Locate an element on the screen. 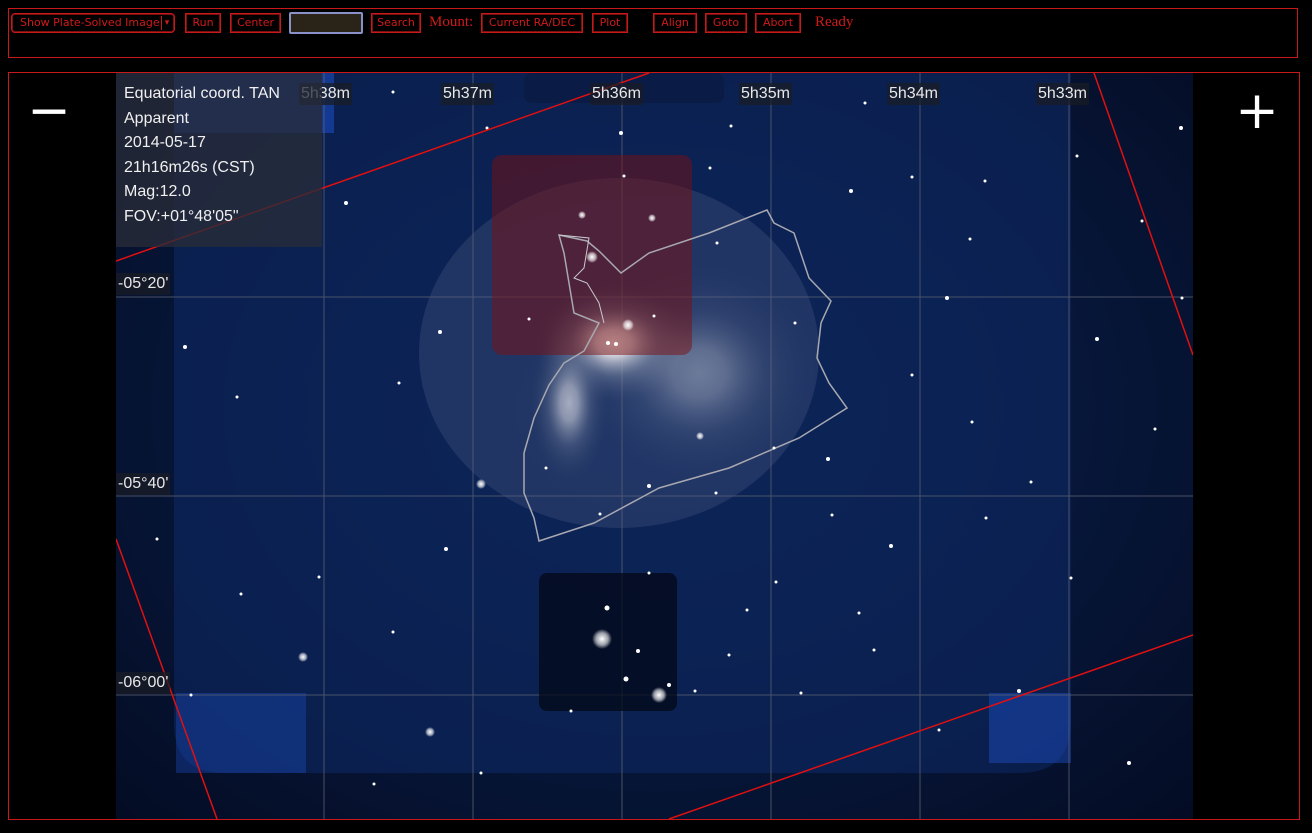 Image resolution: width=1312 pixels, height=833 pixels. abort-button: Abort is located at coordinates (778, 23).